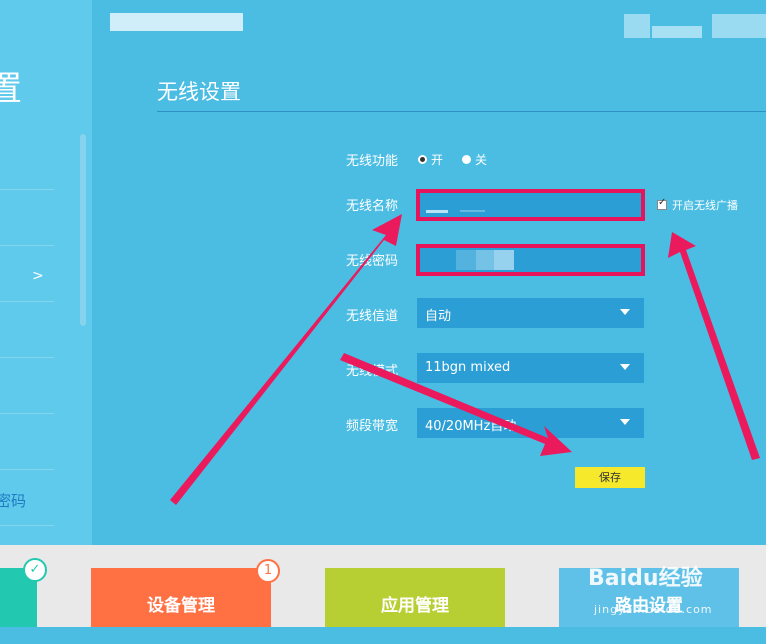 This screenshot has height=644, width=766. What do you see at coordinates (199, 92) in the screenshot?
I see `page-title: 无线设置` at bounding box center [199, 92].